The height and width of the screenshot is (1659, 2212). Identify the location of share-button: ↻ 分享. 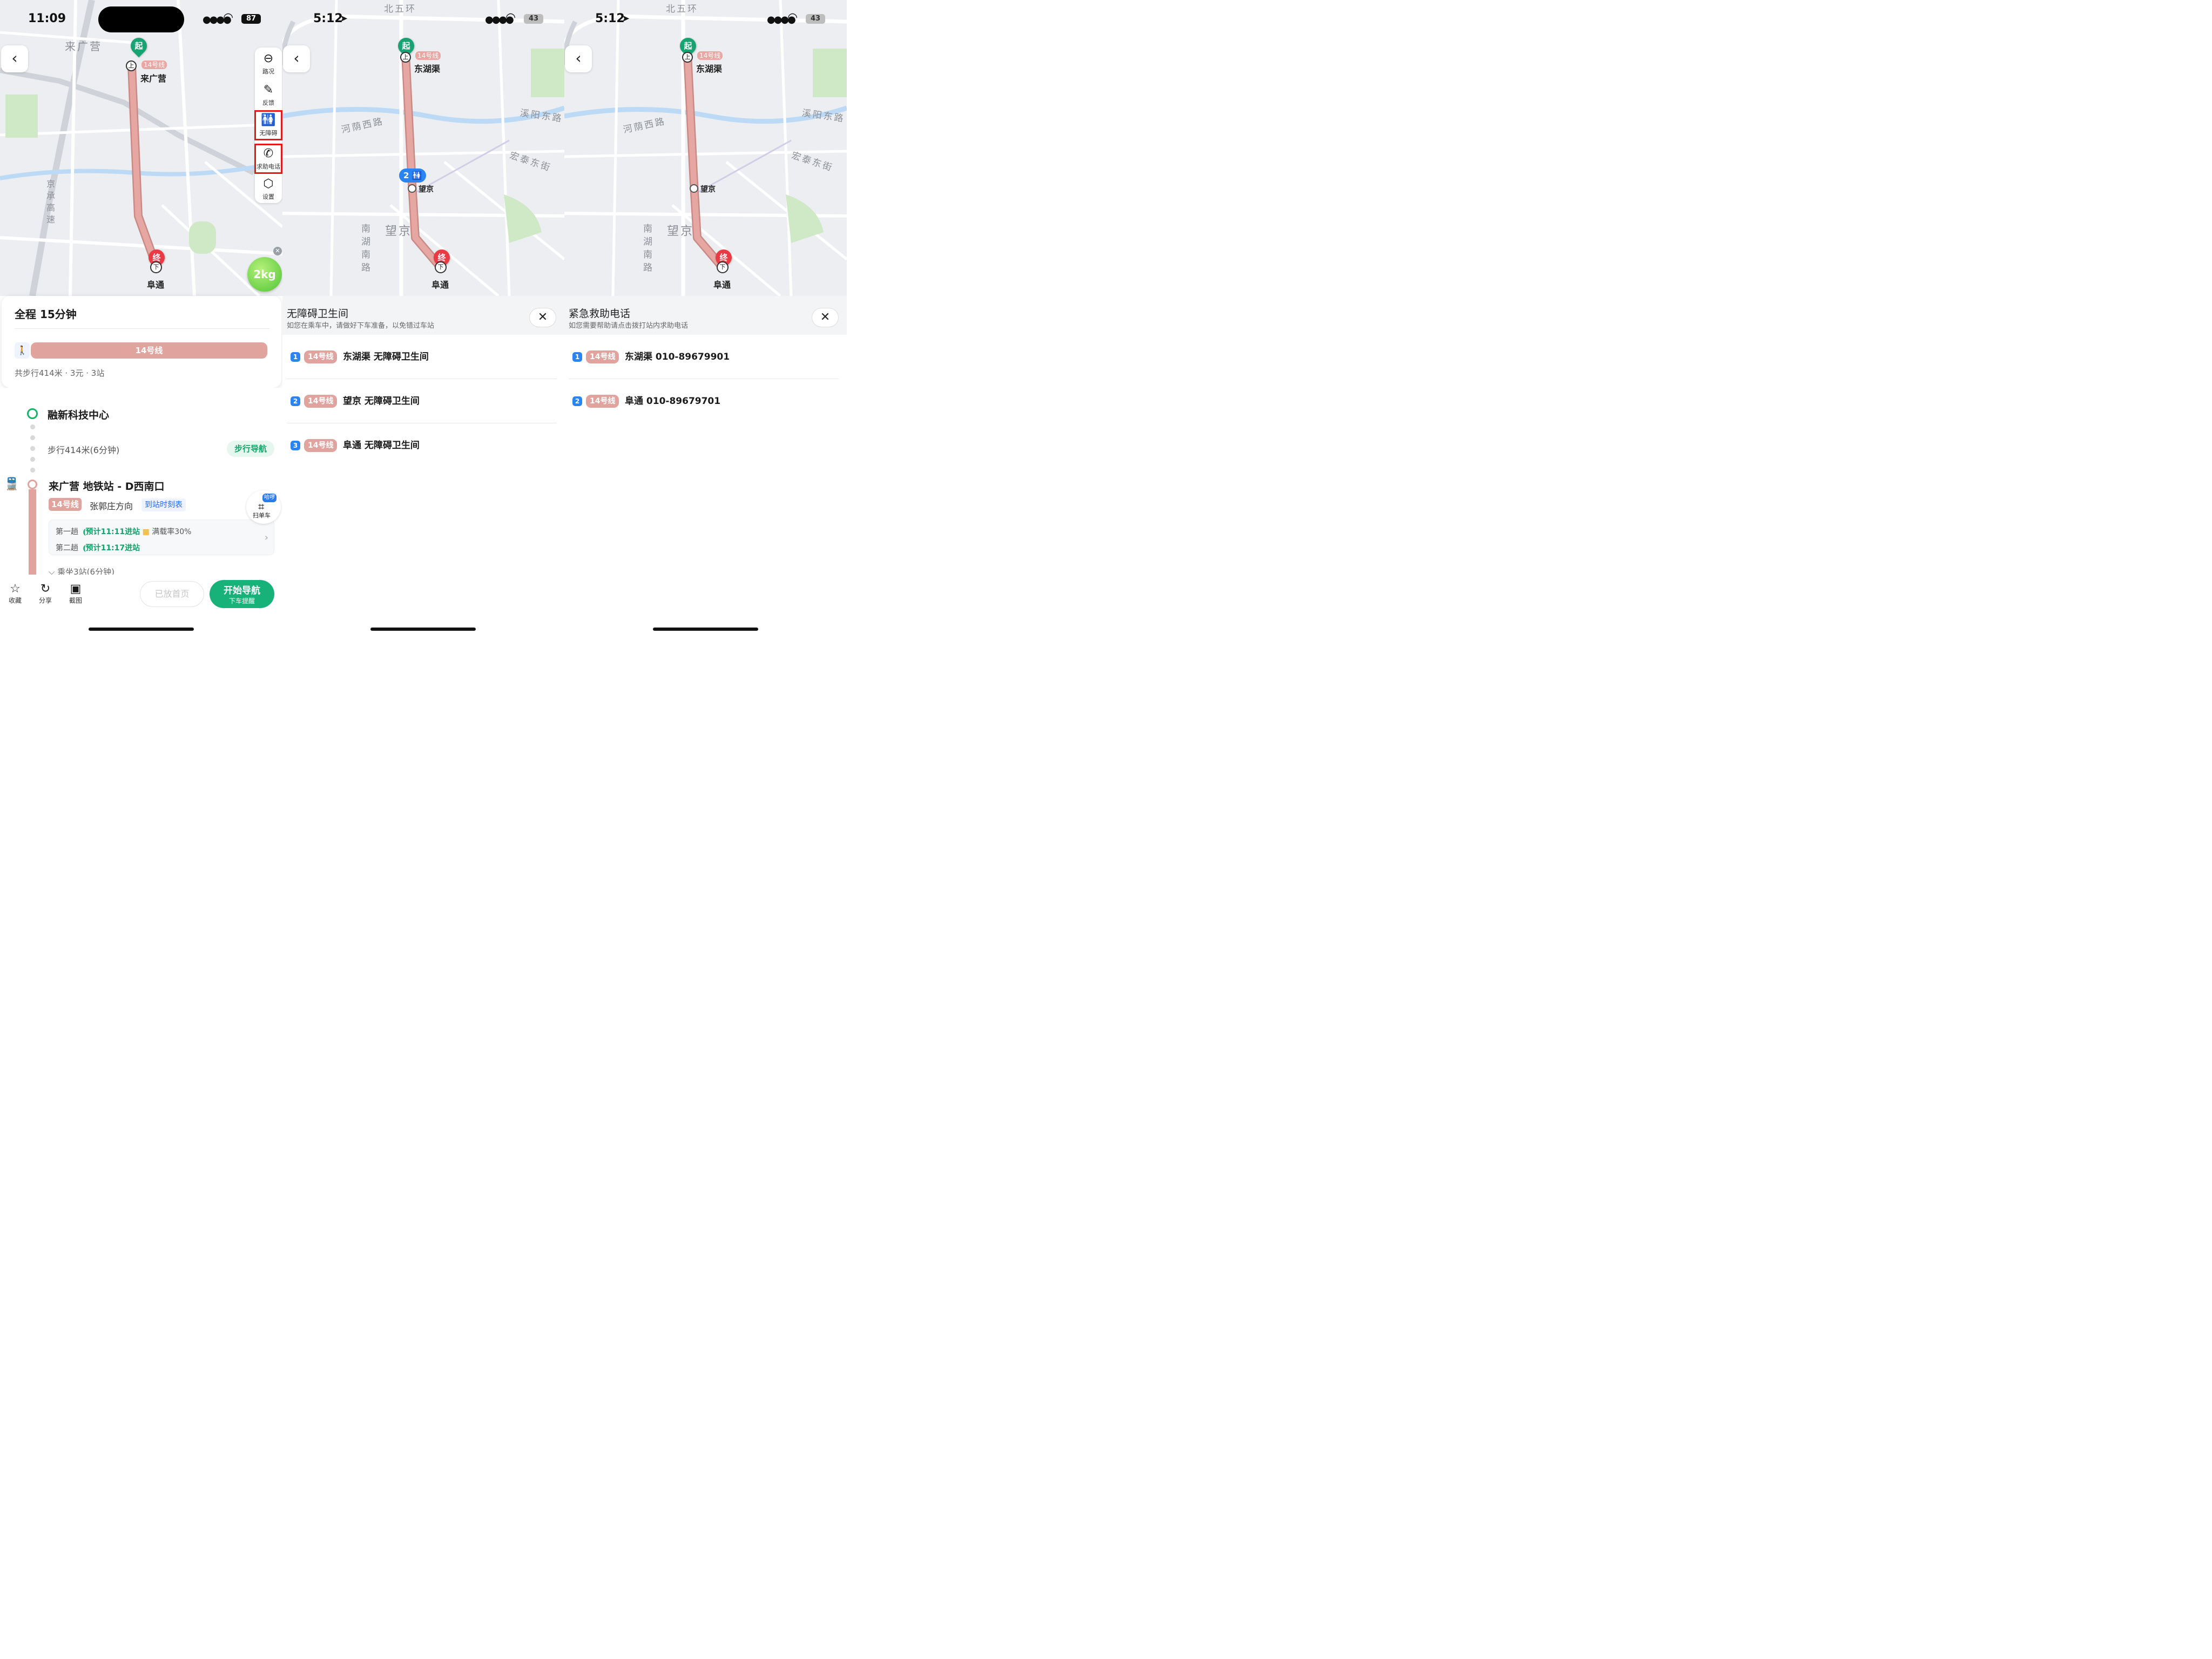
(45, 593).